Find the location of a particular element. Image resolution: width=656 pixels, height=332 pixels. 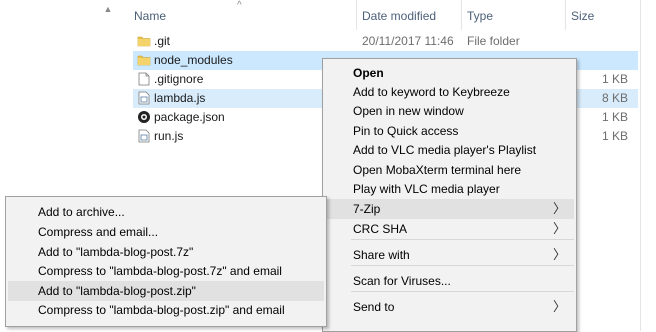

submenu-item: Add to "lambda-blog-post.7z" is located at coordinates (166, 252).